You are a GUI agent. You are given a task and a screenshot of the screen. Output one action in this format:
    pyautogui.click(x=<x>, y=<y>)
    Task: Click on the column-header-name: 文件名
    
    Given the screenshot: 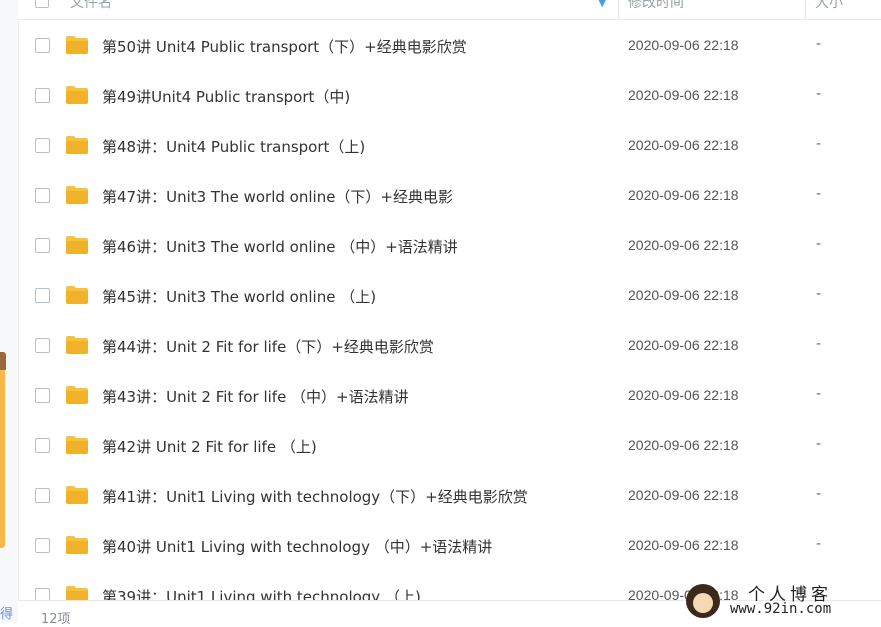 What is the action you would take?
    pyautogui.click(x=91, y=6)
    